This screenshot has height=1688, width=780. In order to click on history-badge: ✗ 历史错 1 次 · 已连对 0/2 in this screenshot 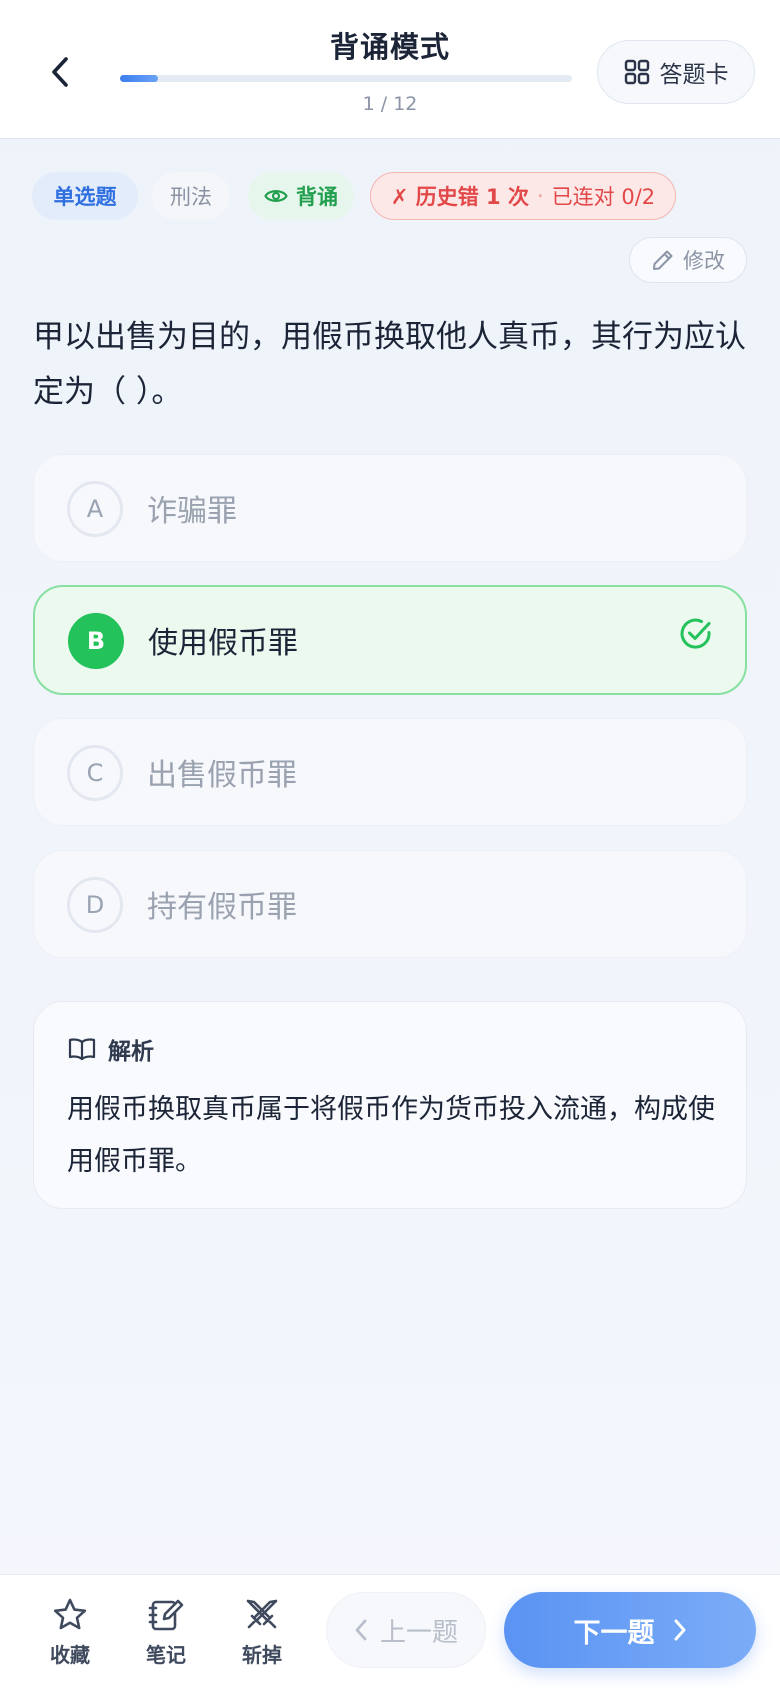, I will do `click(523, 196)`.